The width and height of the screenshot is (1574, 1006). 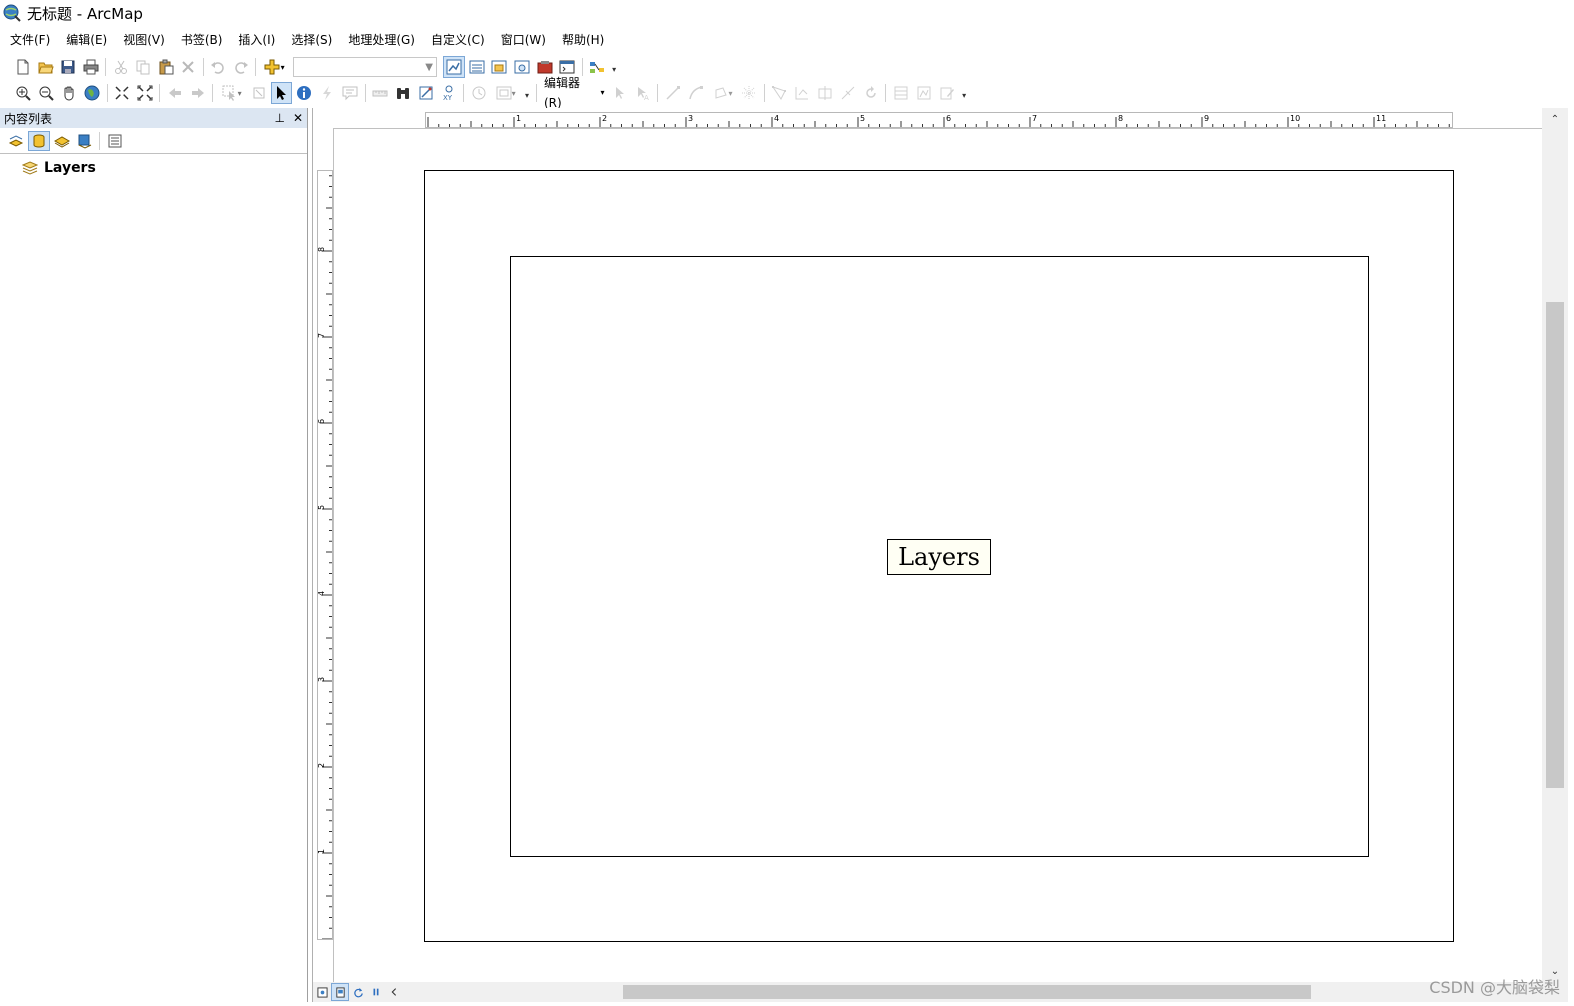 I want to click on menu-insert: 插入(I), so click(x=256, y=40).